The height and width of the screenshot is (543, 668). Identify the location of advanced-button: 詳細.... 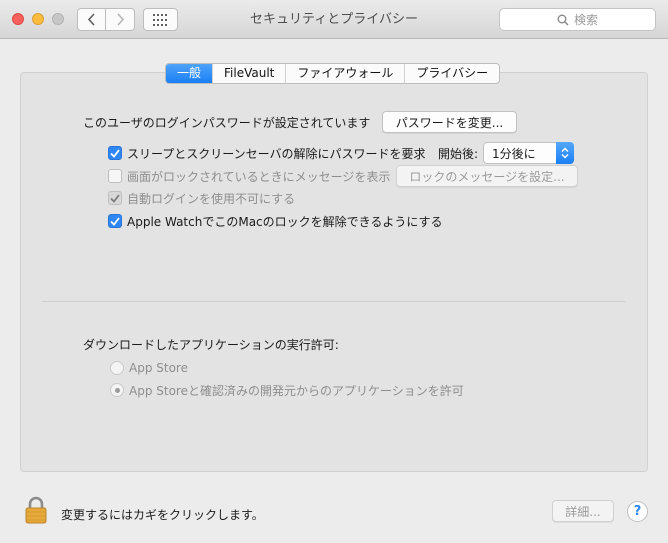
(583, 511).